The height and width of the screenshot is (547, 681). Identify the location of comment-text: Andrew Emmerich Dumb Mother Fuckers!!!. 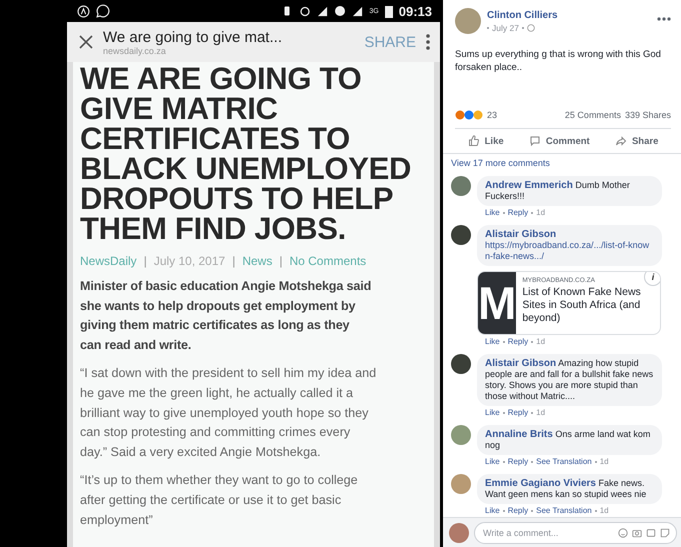
(558, 191).